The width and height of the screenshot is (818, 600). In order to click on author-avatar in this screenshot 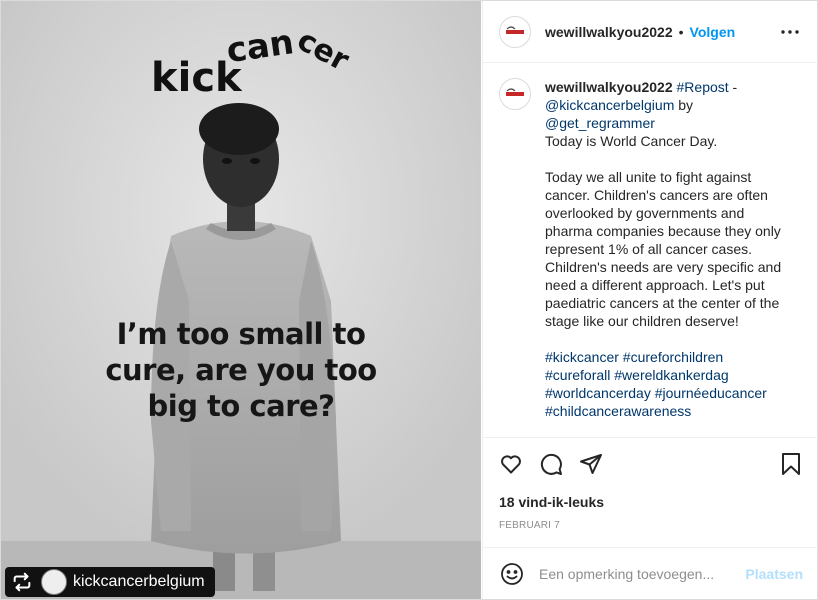, I will do `click(515, 31)`.